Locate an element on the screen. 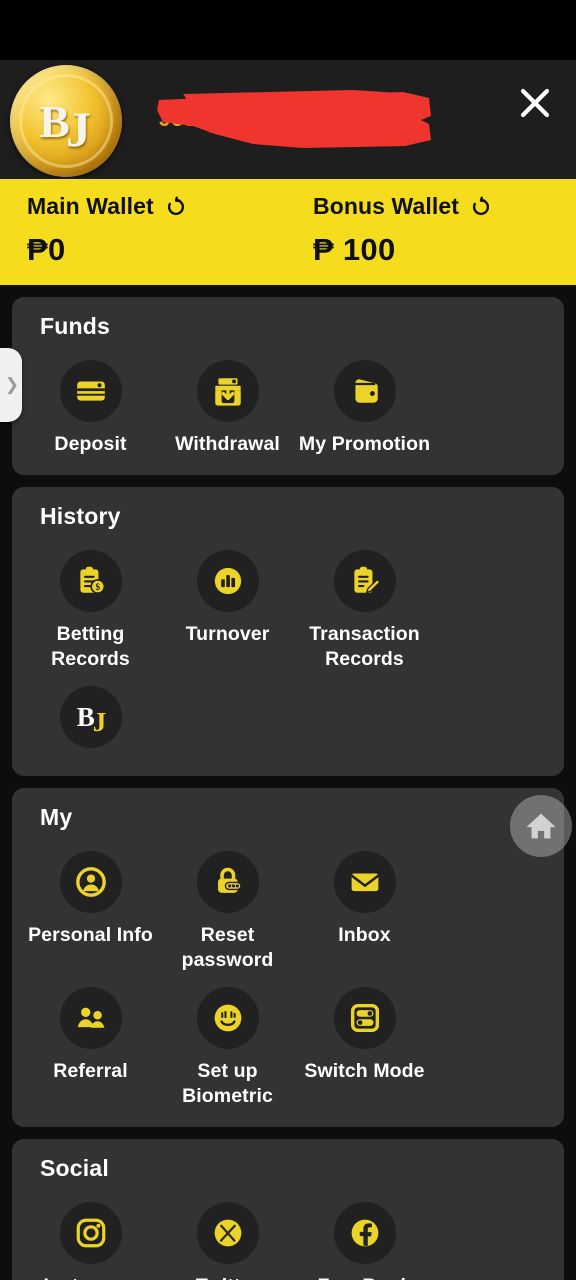 Image resolution: width=576 pixels, height=1280 pixels. tile-bj-logo: BJ is located at coordinates (90, 715).